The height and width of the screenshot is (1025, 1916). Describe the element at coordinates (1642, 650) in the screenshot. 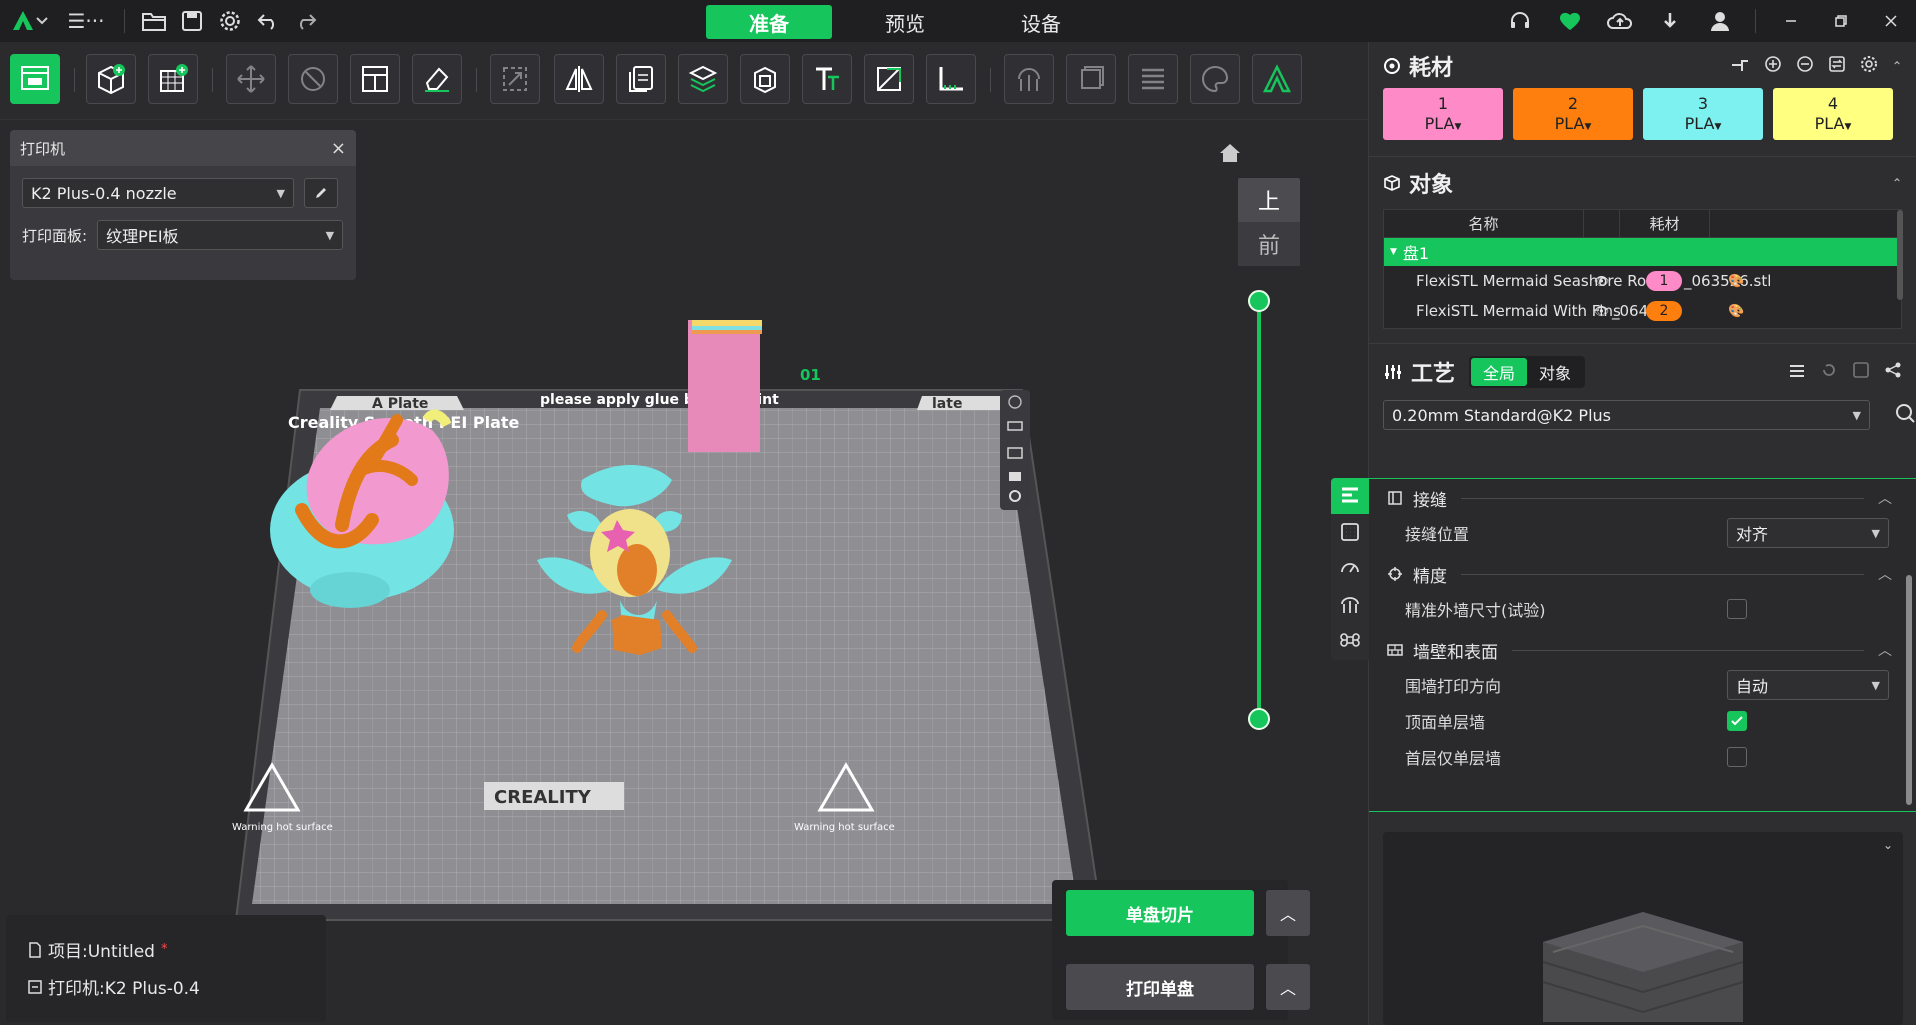

I see `group-walls-surfaces: 墙壁和表面 ︿` at that location.